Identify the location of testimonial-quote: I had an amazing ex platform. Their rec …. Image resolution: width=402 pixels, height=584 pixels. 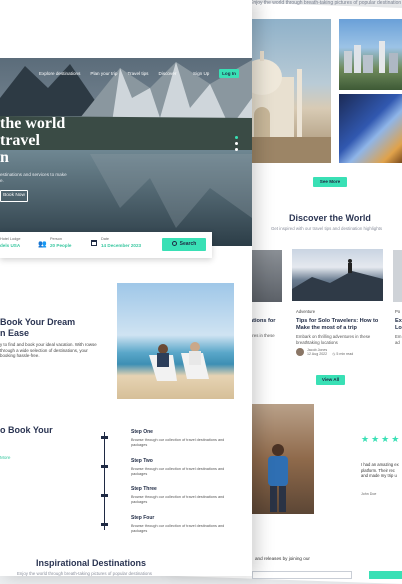
(380, 470).